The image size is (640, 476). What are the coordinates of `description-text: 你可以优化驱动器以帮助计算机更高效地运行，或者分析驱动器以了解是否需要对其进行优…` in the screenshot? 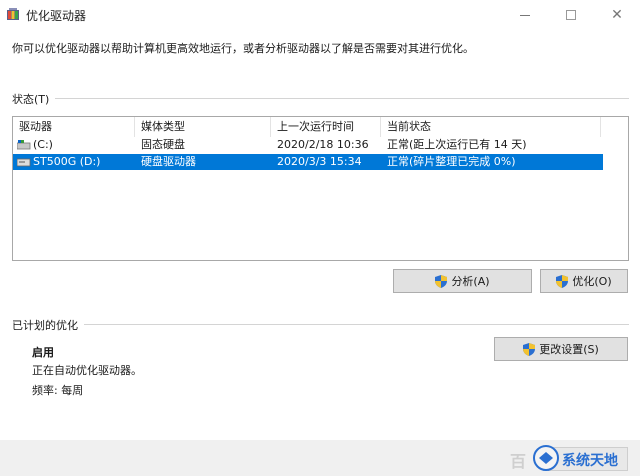 It's located at (243, 48).